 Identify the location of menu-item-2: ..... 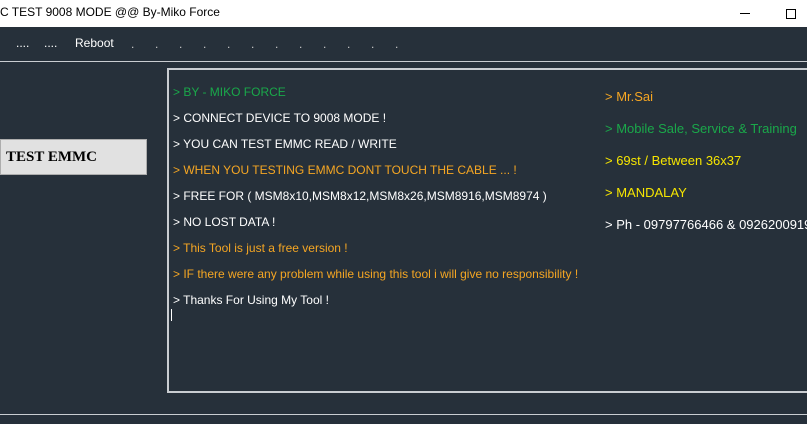
(50, 43).